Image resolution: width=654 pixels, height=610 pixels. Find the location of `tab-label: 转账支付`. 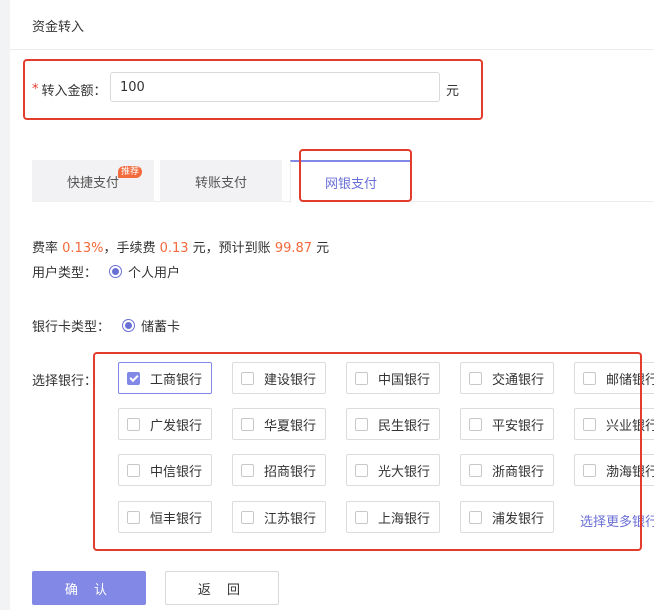

tab-label: 转账支付 is located at coordinates (220, 183).